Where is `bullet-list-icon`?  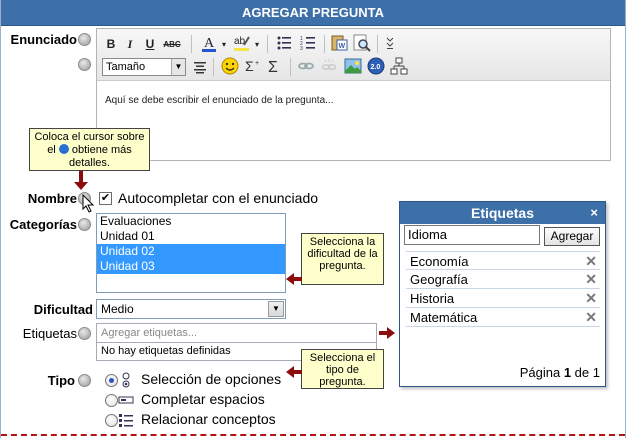
bullet-list-icon is located at coordinates (284, 43).